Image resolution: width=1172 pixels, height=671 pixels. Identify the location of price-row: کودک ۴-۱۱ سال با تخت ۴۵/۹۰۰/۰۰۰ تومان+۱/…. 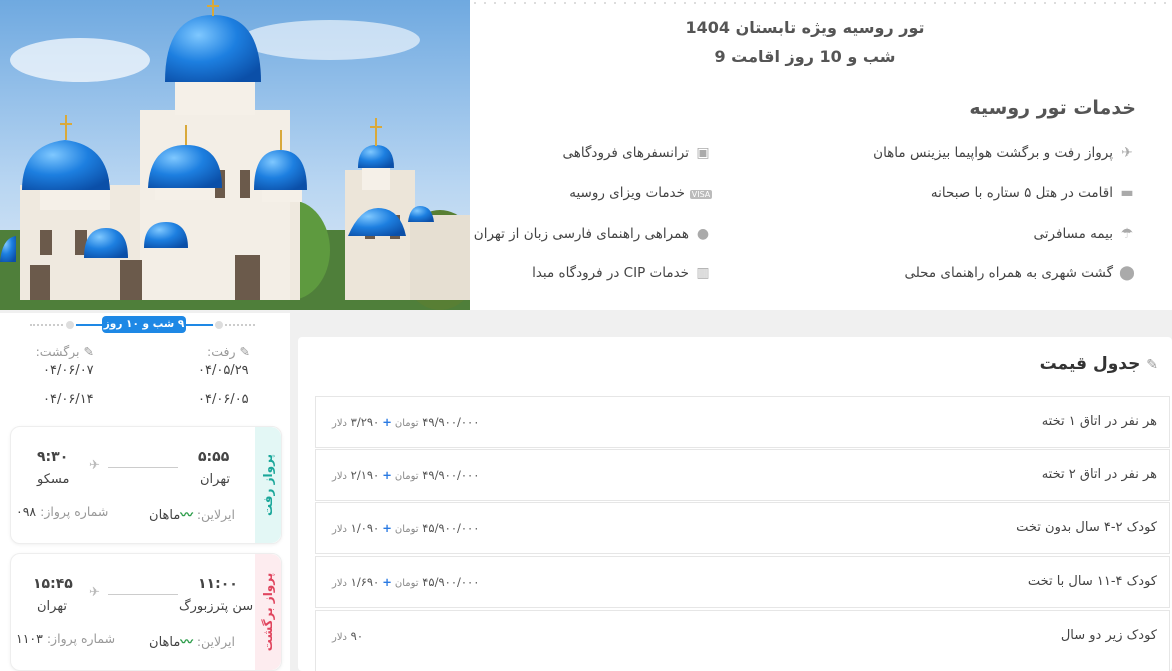
(742, 582).